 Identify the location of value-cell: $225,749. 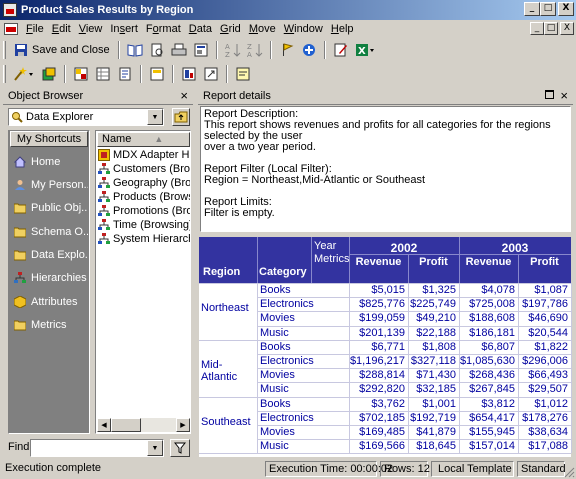
(433, 304).